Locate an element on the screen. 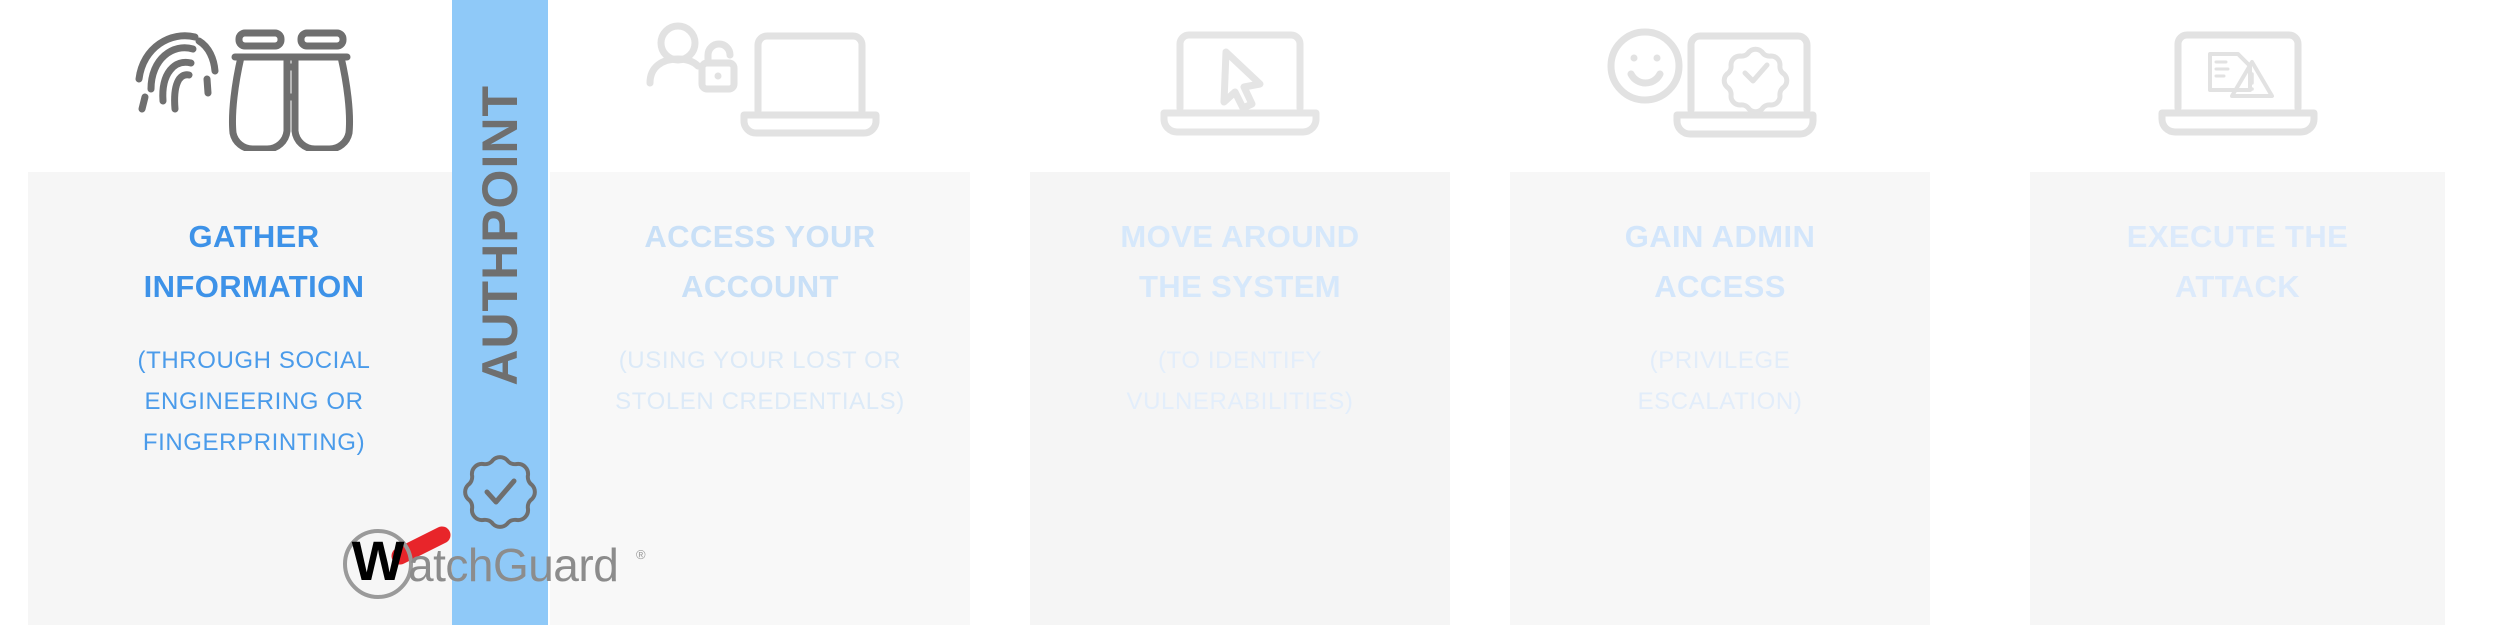 The height and width of the screenshot is (625, 2500). step-4-text: GAIN ADMIN ACCESS (PRIVILEGE ESCALATION) is located at coordinates (1720, 317).